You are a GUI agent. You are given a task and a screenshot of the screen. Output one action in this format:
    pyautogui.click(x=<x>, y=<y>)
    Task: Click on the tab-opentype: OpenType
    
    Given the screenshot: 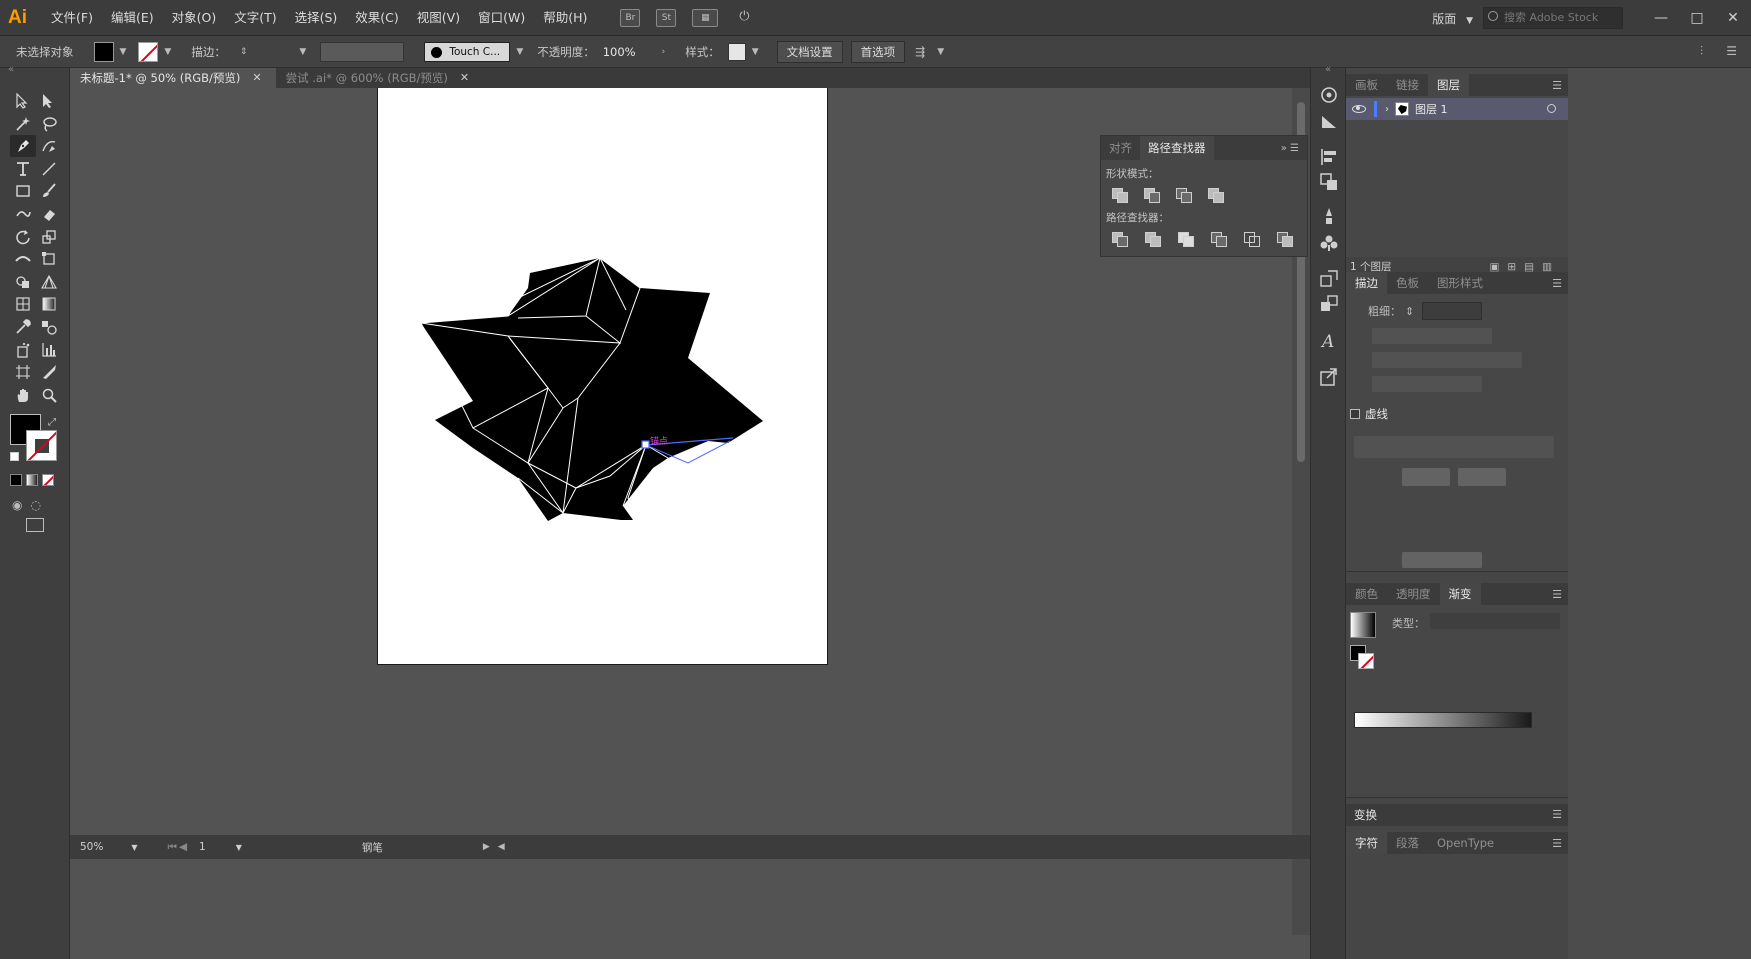 What is the action you would take?
    pyautogui.click(x=1465, y=843)
    